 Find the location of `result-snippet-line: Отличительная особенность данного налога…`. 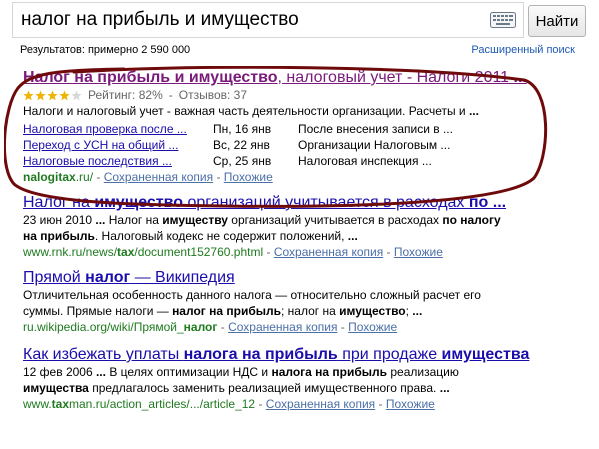

result-snippet-line: Отличительная особенность данного налога… is located at coordinates (303, 295).